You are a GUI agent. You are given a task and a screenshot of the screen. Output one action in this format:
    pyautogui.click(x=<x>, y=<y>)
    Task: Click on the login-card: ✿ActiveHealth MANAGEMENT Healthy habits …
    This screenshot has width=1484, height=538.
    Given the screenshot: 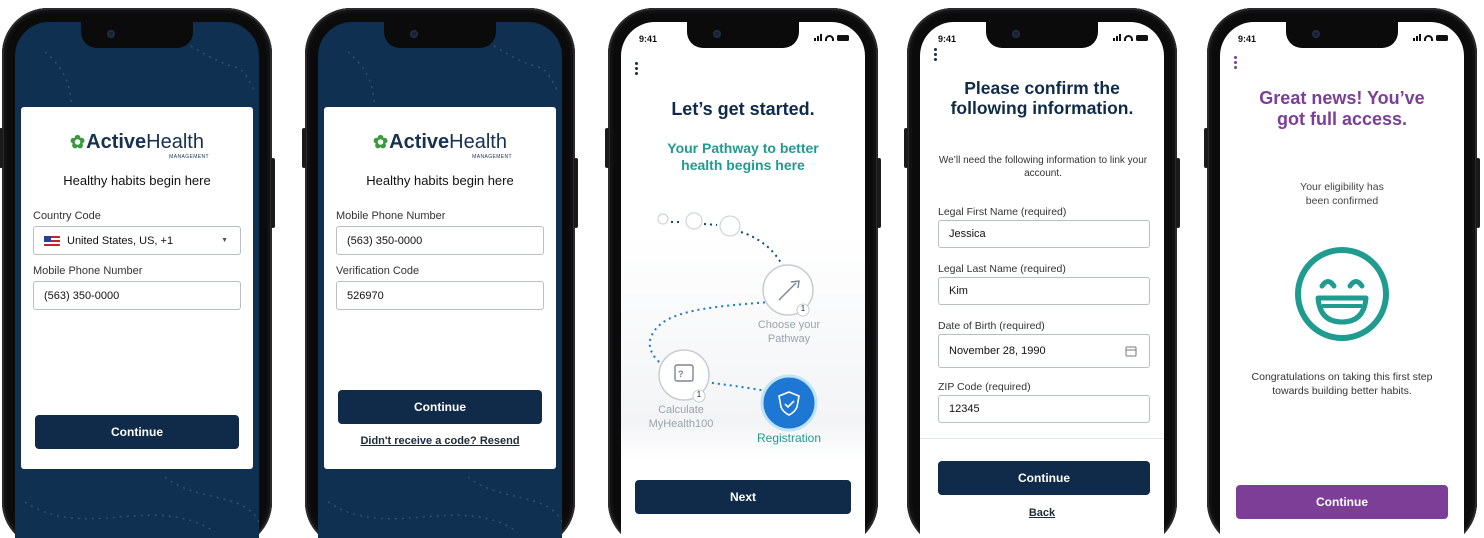 What is the action you would take?
    pyautogui.click(x=137, y=288)
    